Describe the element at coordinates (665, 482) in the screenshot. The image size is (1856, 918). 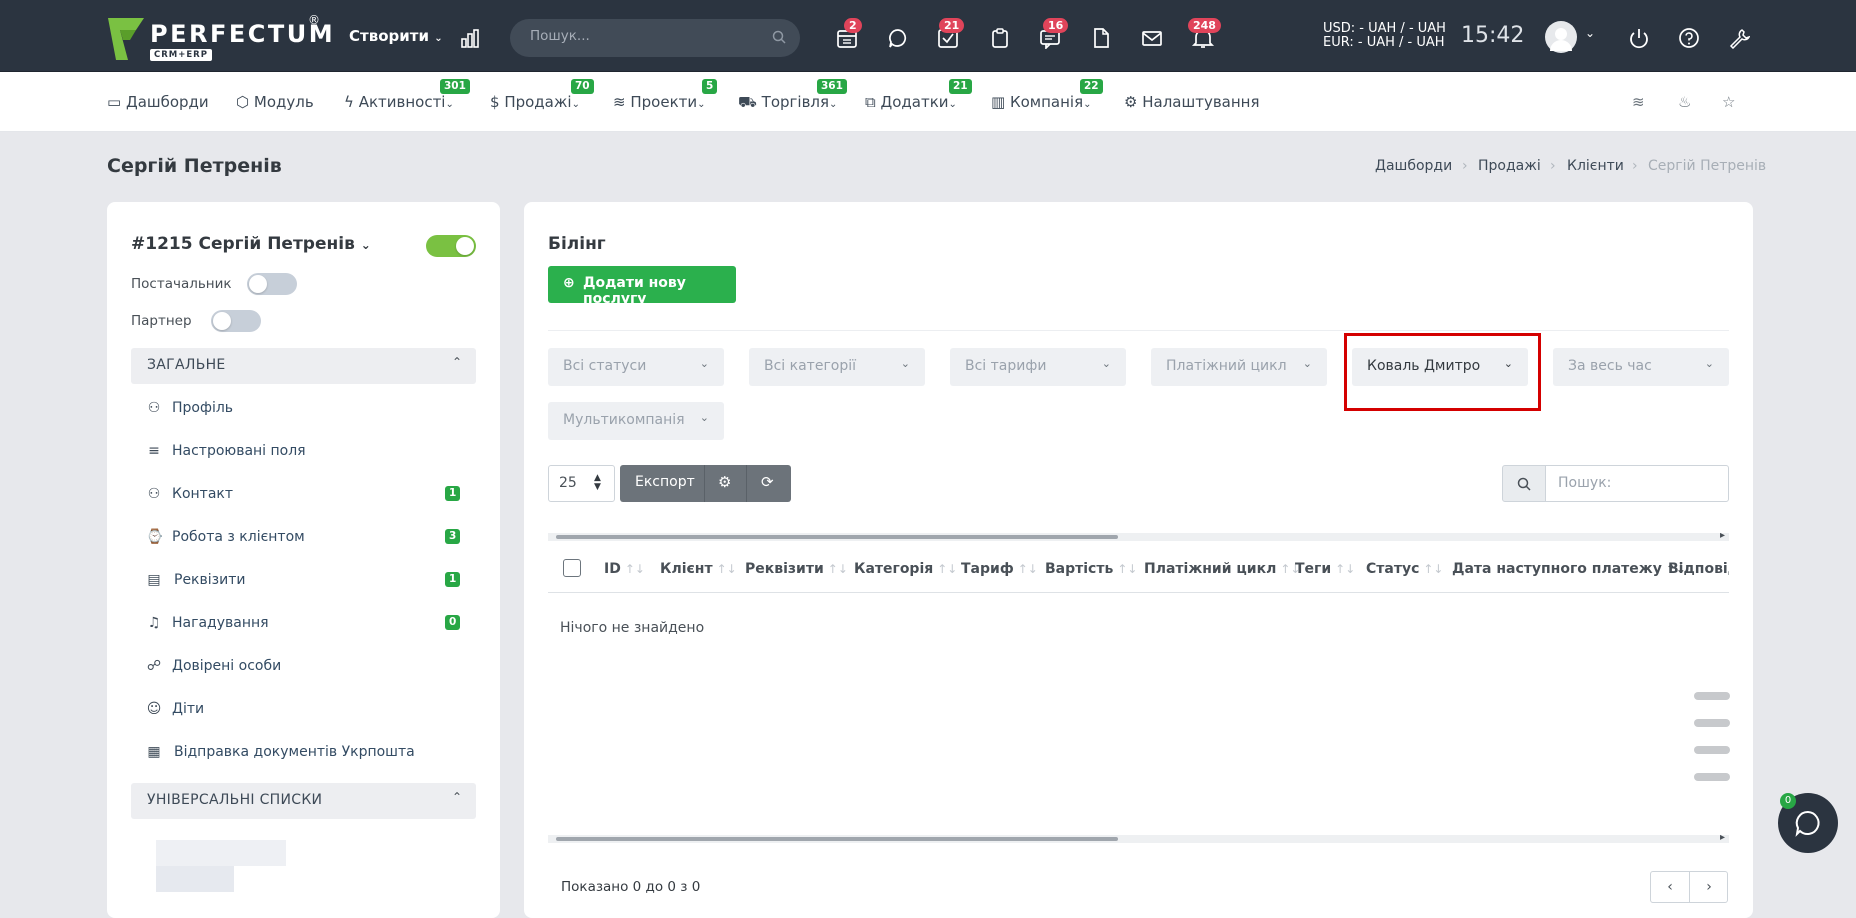
I see `export-label: Експорт` at that location.